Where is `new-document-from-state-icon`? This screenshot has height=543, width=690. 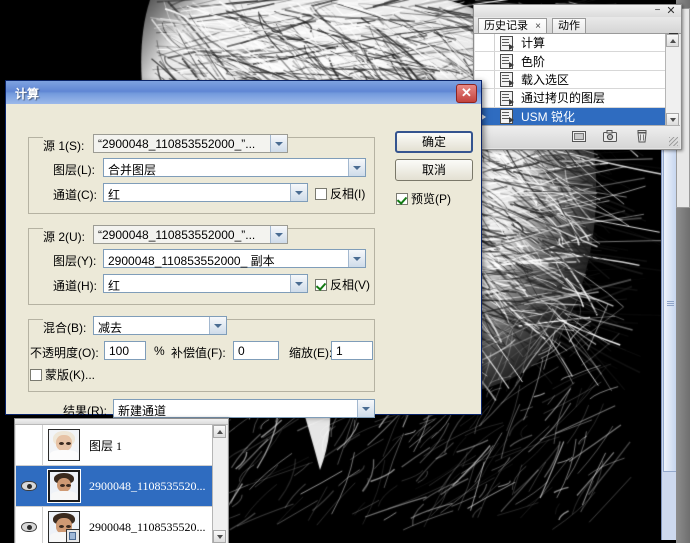 new-document-from-state-icon is located at coordinates (579, 136).